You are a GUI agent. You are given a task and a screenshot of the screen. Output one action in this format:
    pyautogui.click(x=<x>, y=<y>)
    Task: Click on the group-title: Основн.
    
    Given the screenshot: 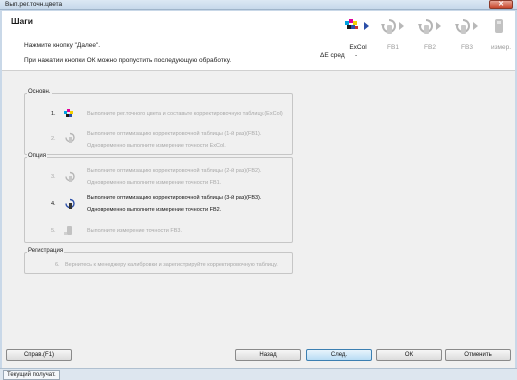 What is the action you would take?
    pyautogui.click(x=39, y=92)
    